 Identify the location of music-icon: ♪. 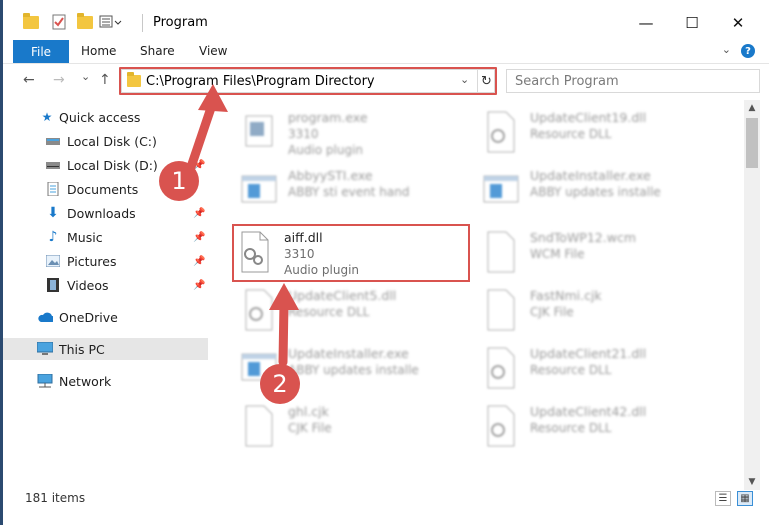
(53, 237).